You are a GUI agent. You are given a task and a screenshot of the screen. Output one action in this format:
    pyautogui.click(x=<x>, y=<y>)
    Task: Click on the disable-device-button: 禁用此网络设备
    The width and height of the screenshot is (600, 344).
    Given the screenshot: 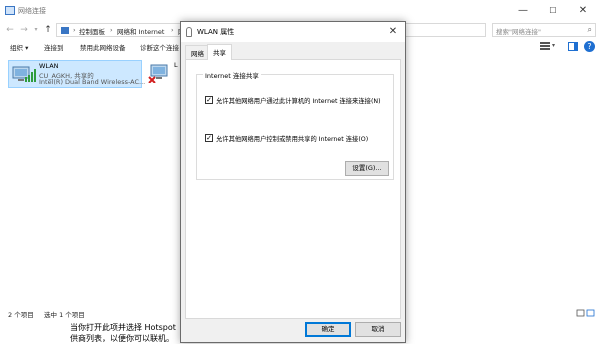 What is the action you would take?
    pyautogui.click(x=103, y=47)
    